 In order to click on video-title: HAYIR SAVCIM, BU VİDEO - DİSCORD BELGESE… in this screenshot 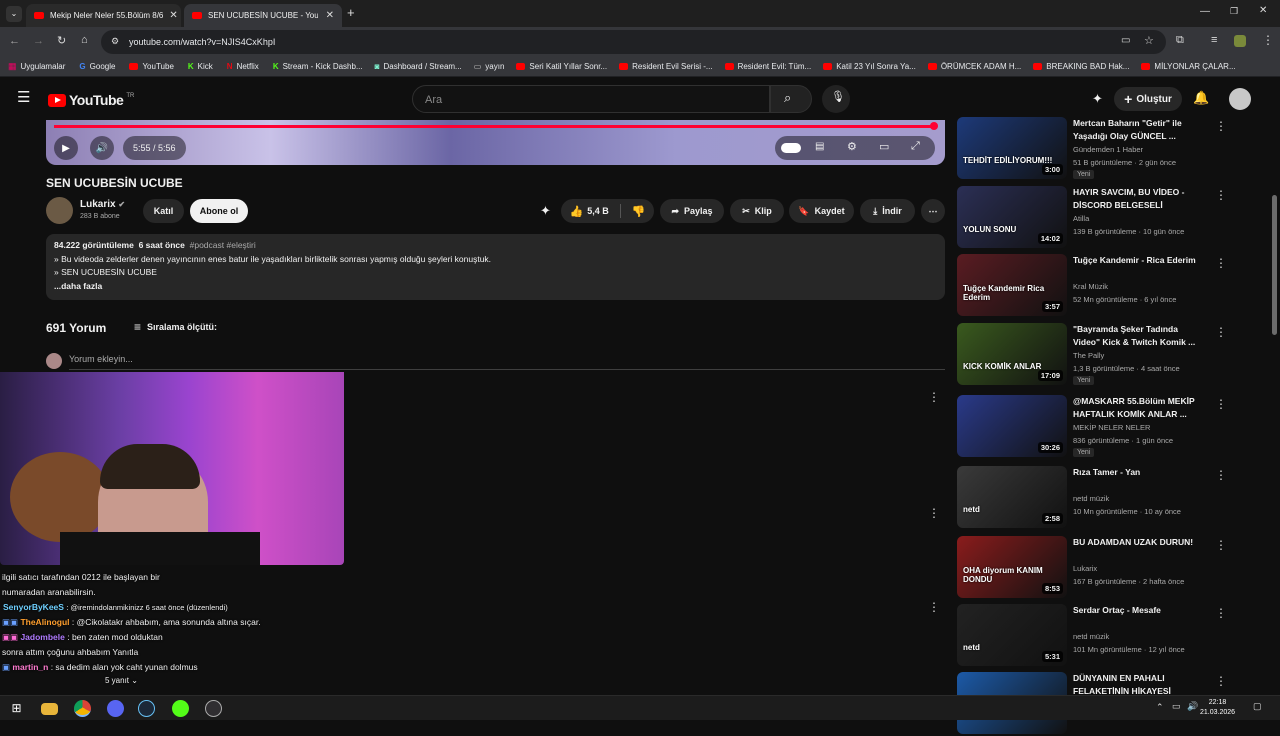, I will do `click(1138, 199)`.